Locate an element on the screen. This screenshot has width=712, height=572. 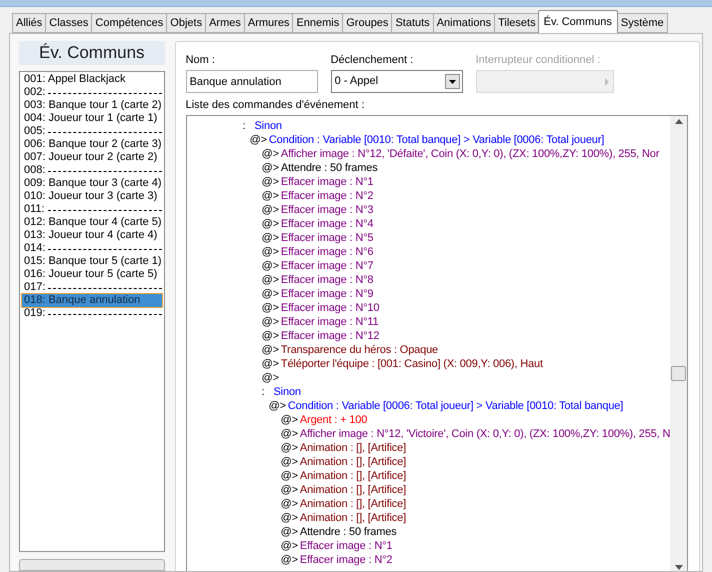
command-text: Téléporter l'équipe : [001: Casino] (X: 009,Y: 006), Haut is located at coordinates (411, 364).